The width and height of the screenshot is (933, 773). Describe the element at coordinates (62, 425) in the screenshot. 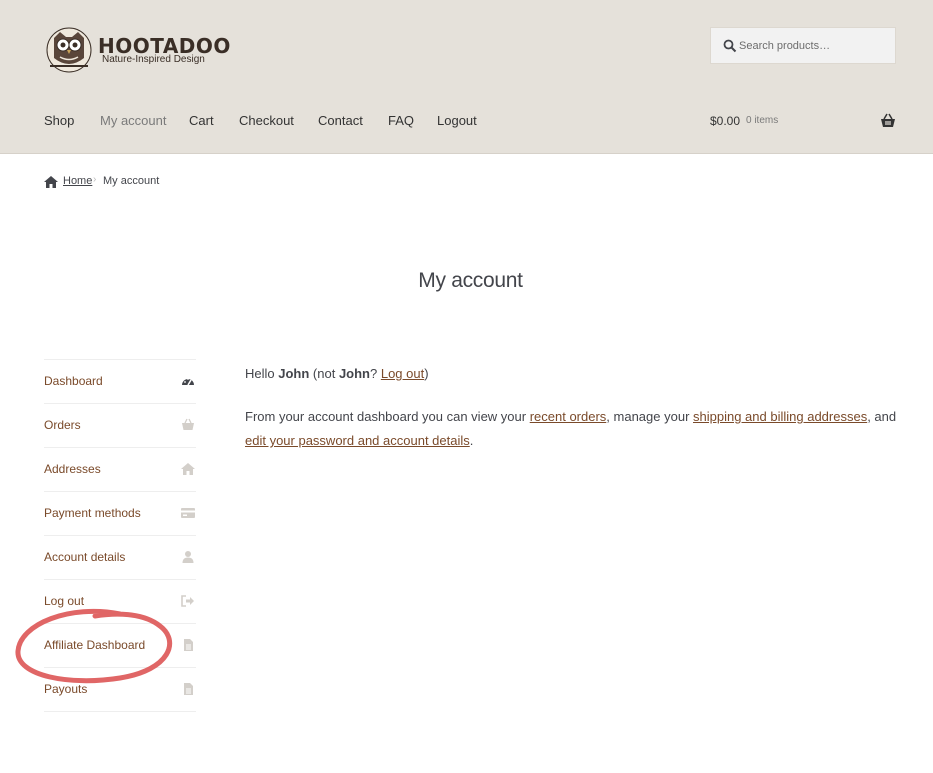

I see `account-nav-label: Orders` at that location.